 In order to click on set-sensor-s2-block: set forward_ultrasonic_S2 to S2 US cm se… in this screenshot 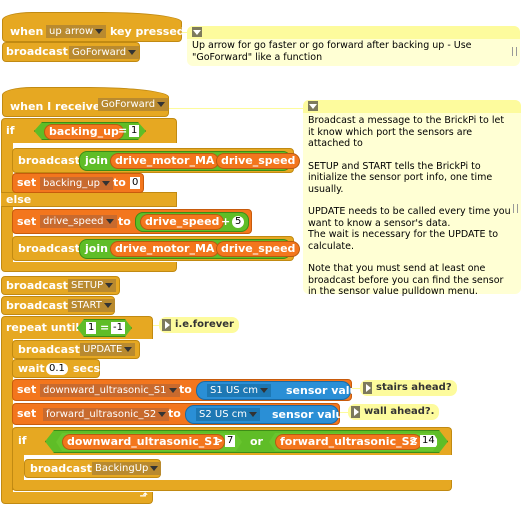, I will do `click(181, 414)`.